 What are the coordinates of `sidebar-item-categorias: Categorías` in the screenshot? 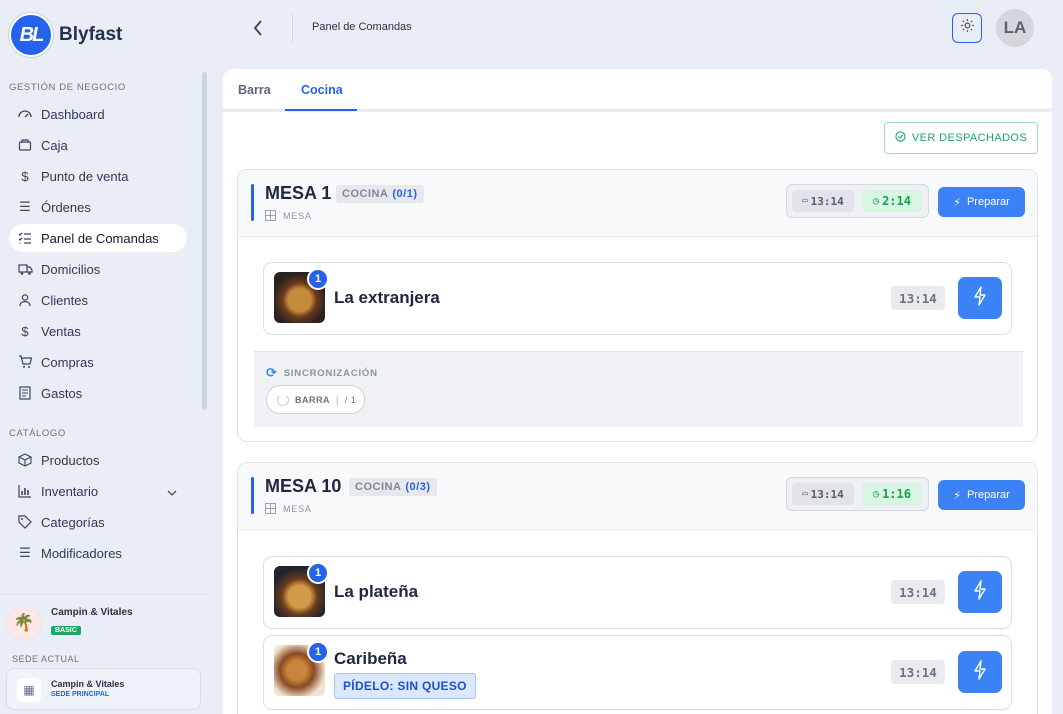 It's located at (98, 522).